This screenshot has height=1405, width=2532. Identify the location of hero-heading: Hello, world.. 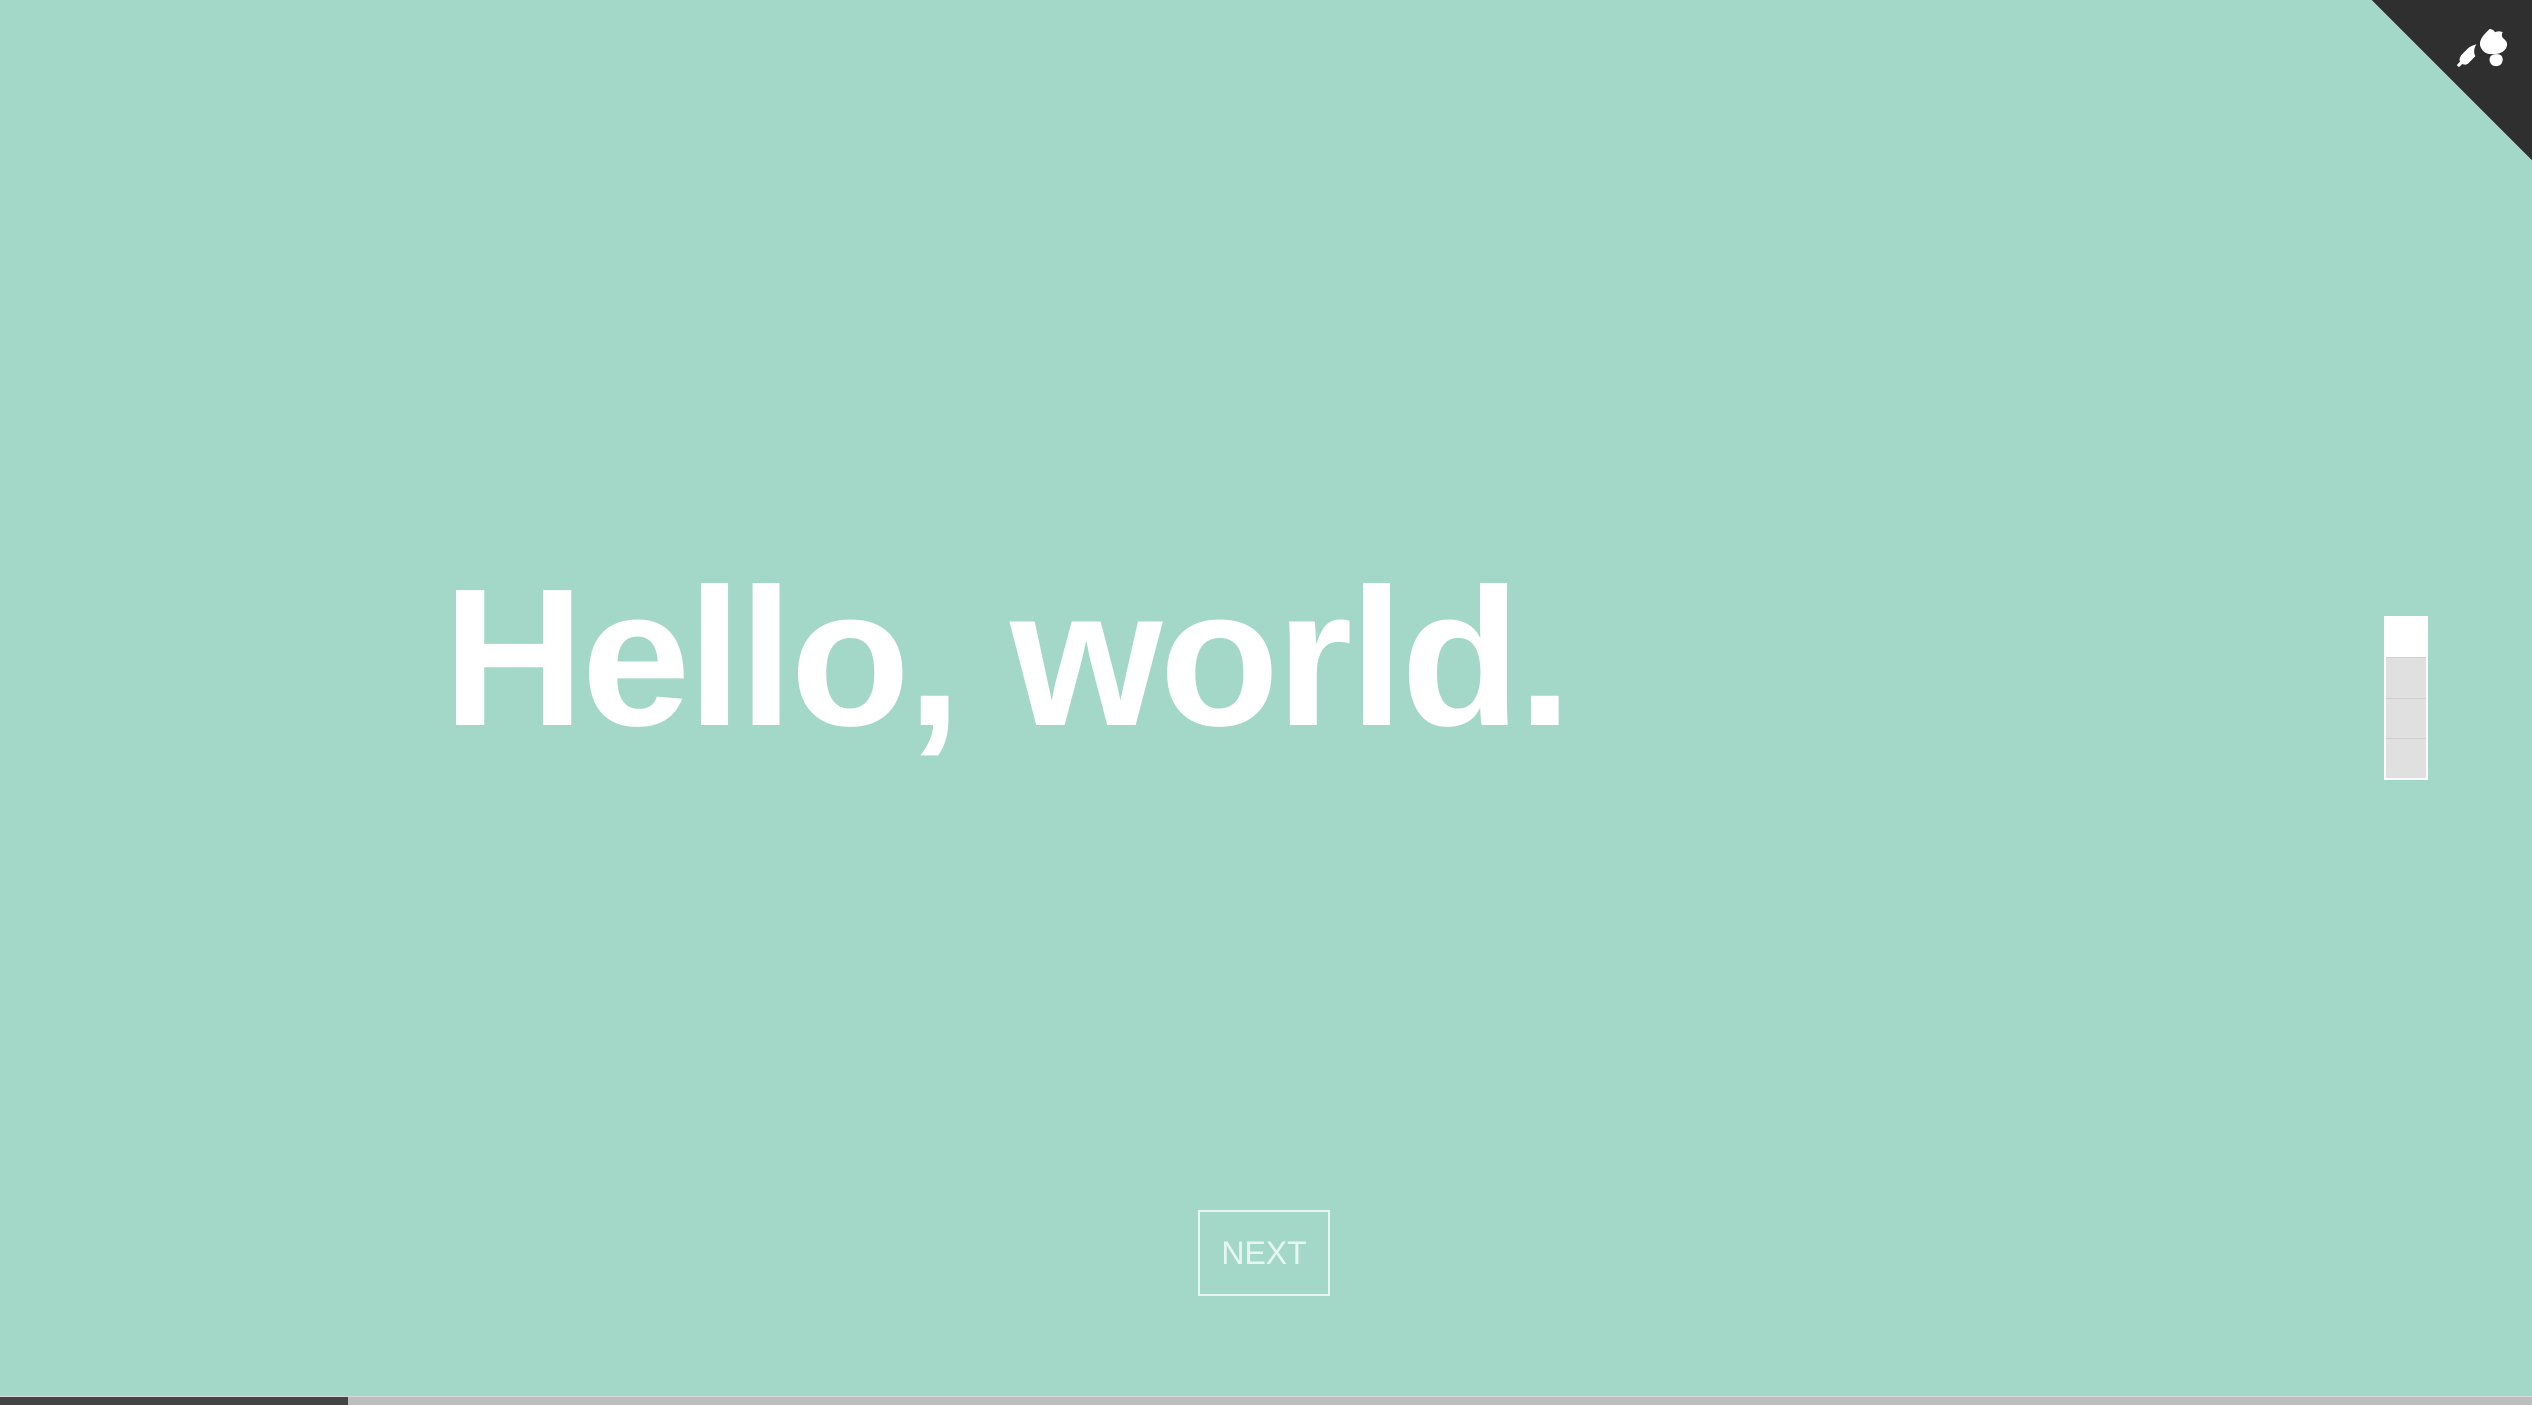
(1266, 658).